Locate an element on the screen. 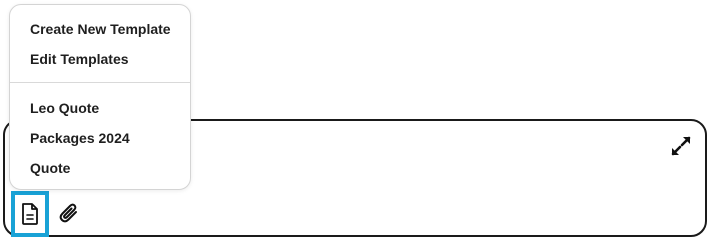 The width and height of the screenshot is (717, 243). expand-icon is located at coordinates (681, 146).